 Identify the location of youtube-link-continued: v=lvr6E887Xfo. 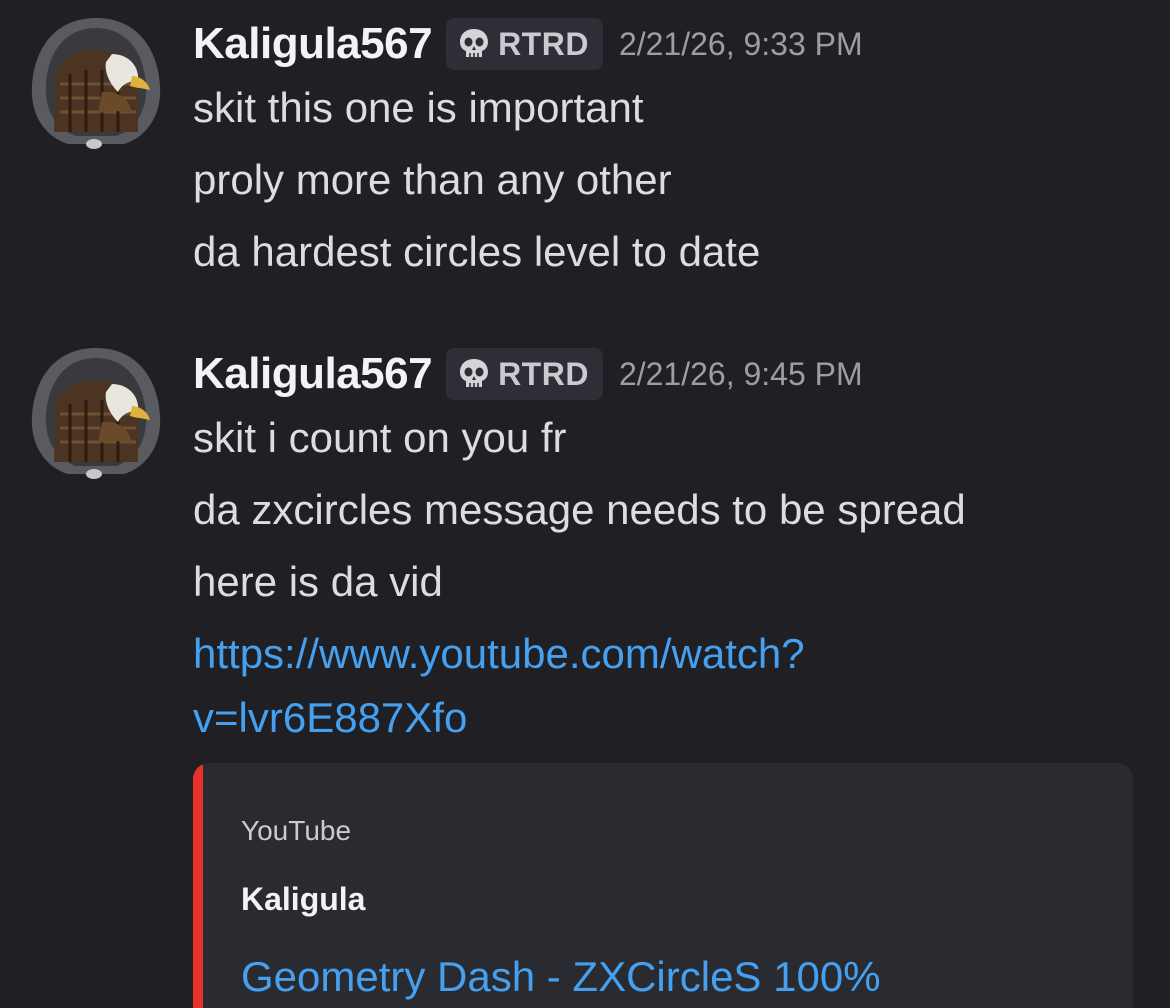
(330, 718).